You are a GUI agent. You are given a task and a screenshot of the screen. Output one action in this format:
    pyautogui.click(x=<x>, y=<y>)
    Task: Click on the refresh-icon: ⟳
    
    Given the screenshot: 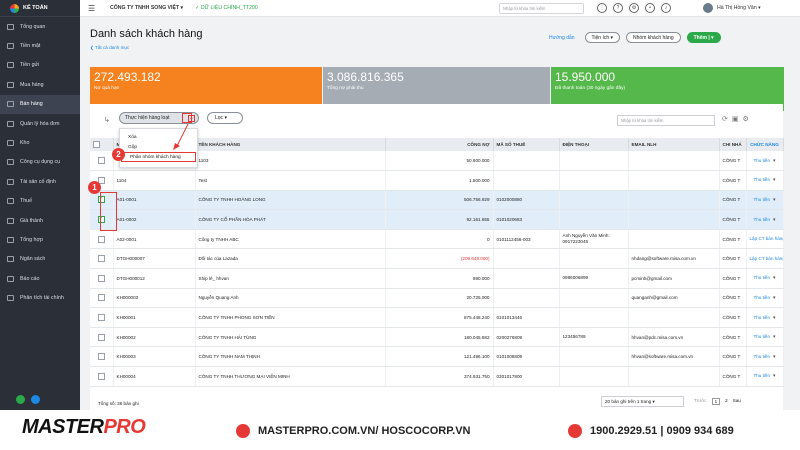 What is the action you would take?
    pyautogui.click(x=725, y=119)
    